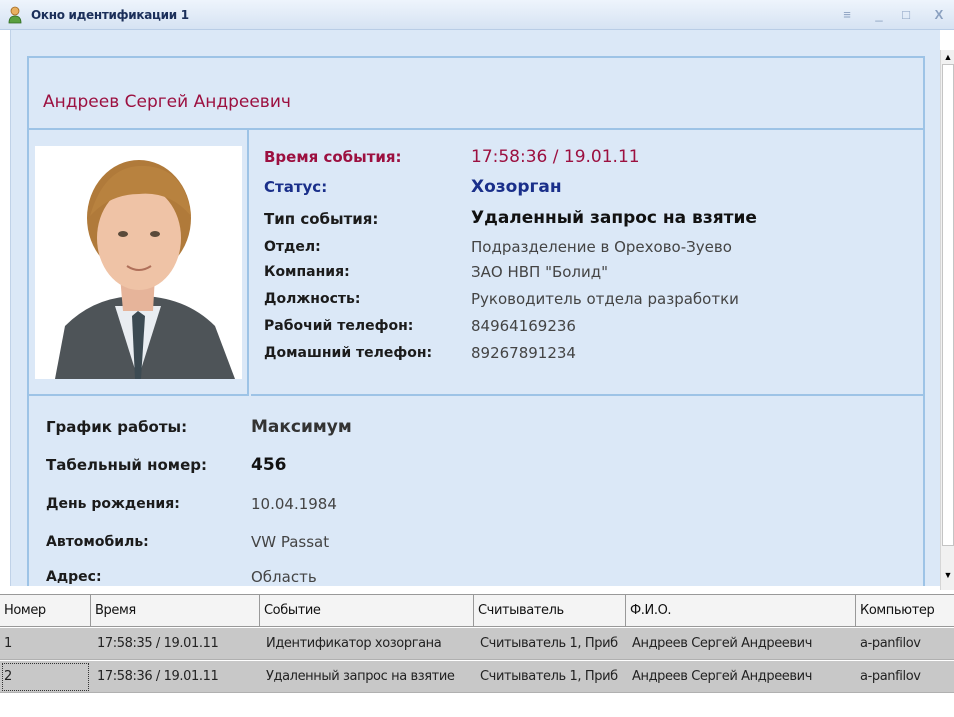 The image size is (954, 717). I want to click on table-cell: Удаленный запрос на взятие, so click(360, 676).